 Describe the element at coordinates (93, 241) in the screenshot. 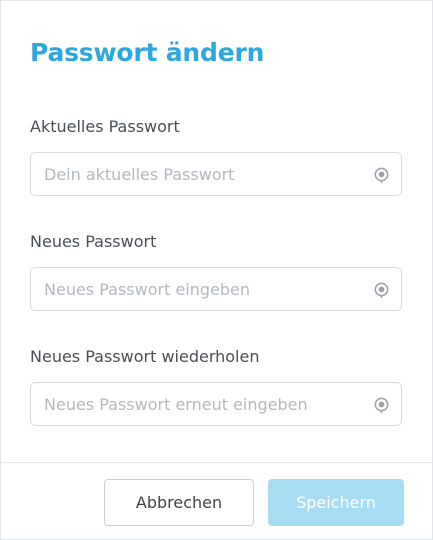

I see `new-password-label: Neues Passwort` at that location.